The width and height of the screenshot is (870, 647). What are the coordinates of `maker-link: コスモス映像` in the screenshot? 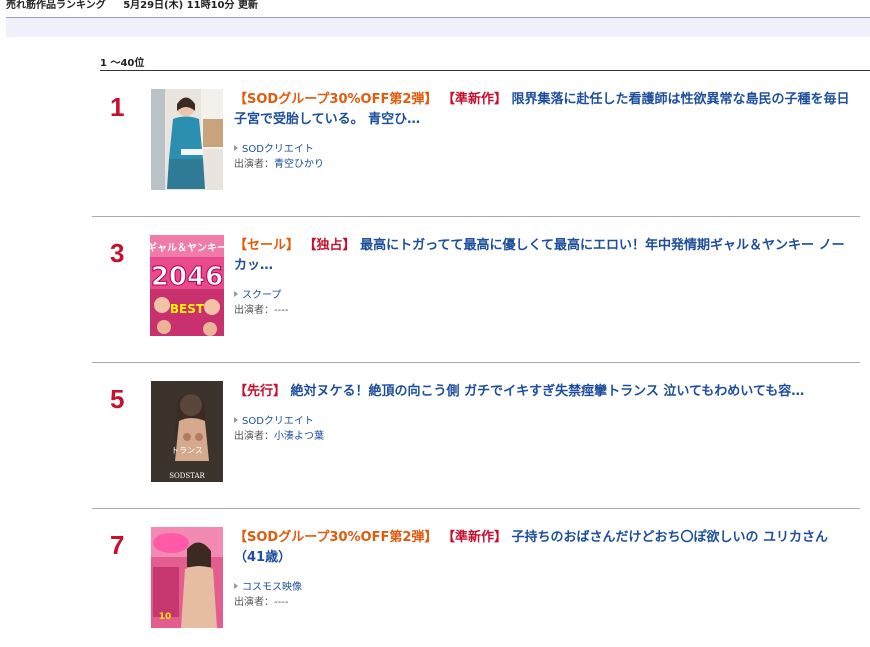 It's located at (268, 585).